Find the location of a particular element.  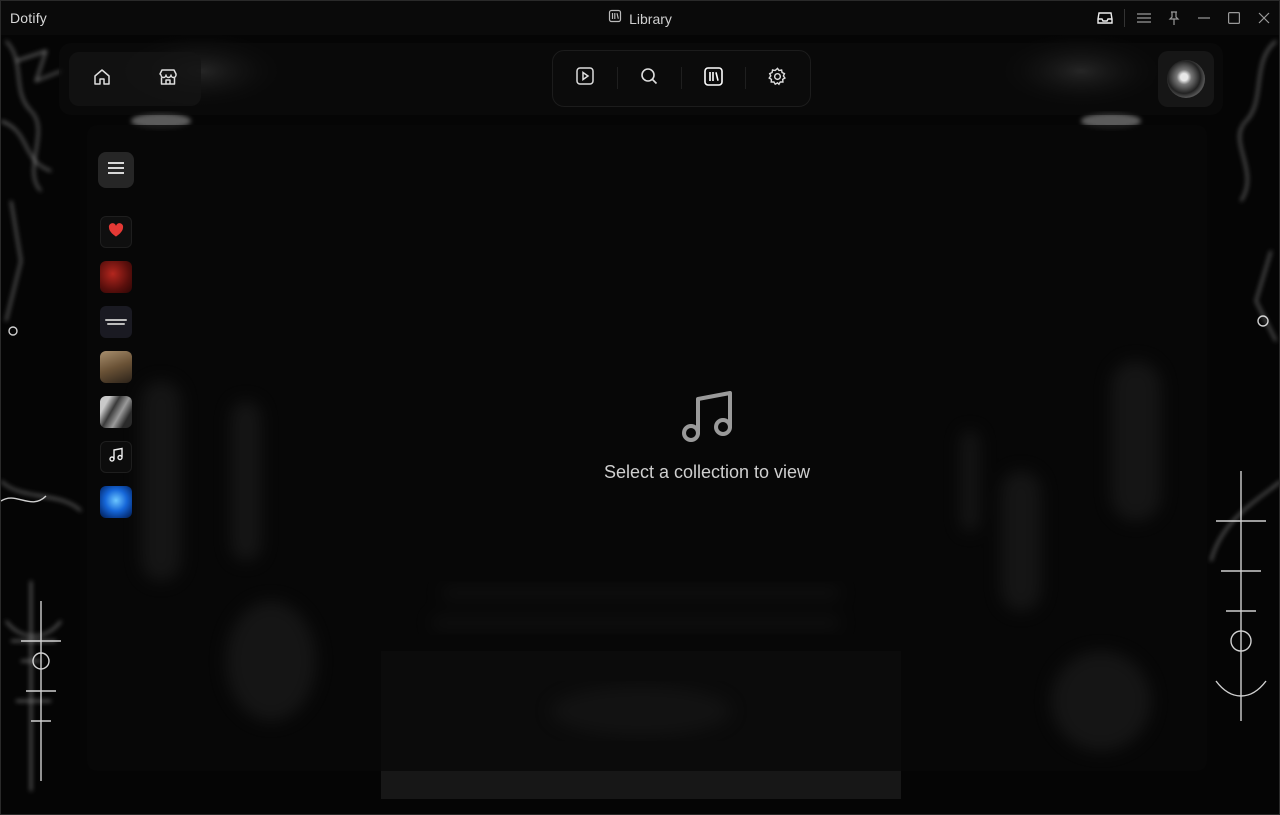

menu-icon is located at coordinates (1144, 18).